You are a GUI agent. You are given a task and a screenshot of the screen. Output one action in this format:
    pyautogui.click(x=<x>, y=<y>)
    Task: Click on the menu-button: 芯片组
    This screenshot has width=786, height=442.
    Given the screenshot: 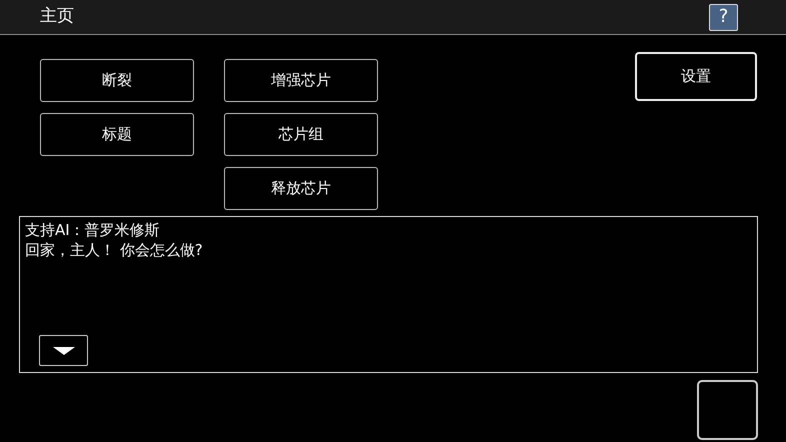 What is the action you would take?
    pyautogui.click(x=301, y=134)
    